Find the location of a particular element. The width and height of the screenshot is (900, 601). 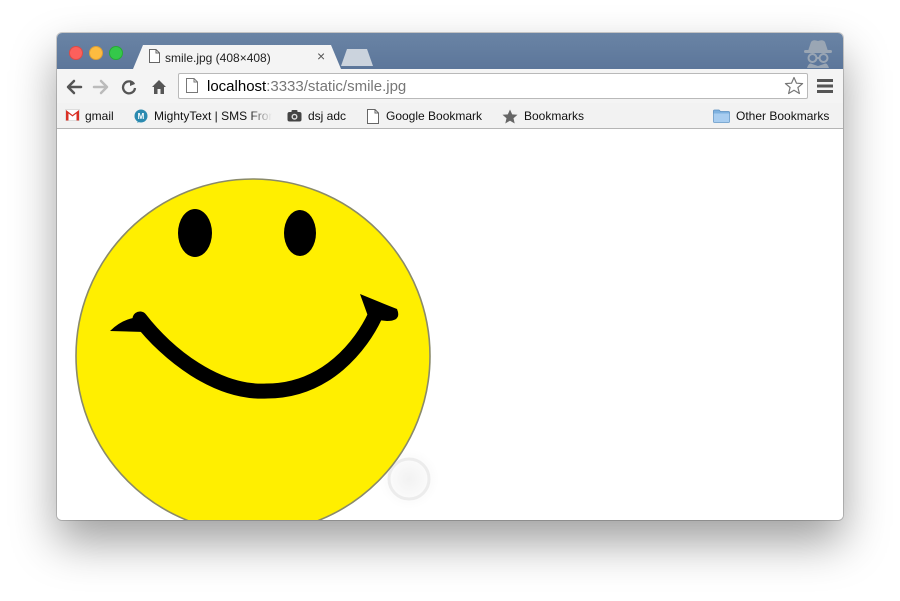

reload-icon is located at coordinates (129, 87).